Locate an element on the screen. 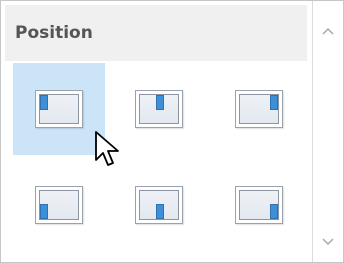 This screenshot has height=263, width=344. chevron-down-icon is located at coordinates (328, 242).